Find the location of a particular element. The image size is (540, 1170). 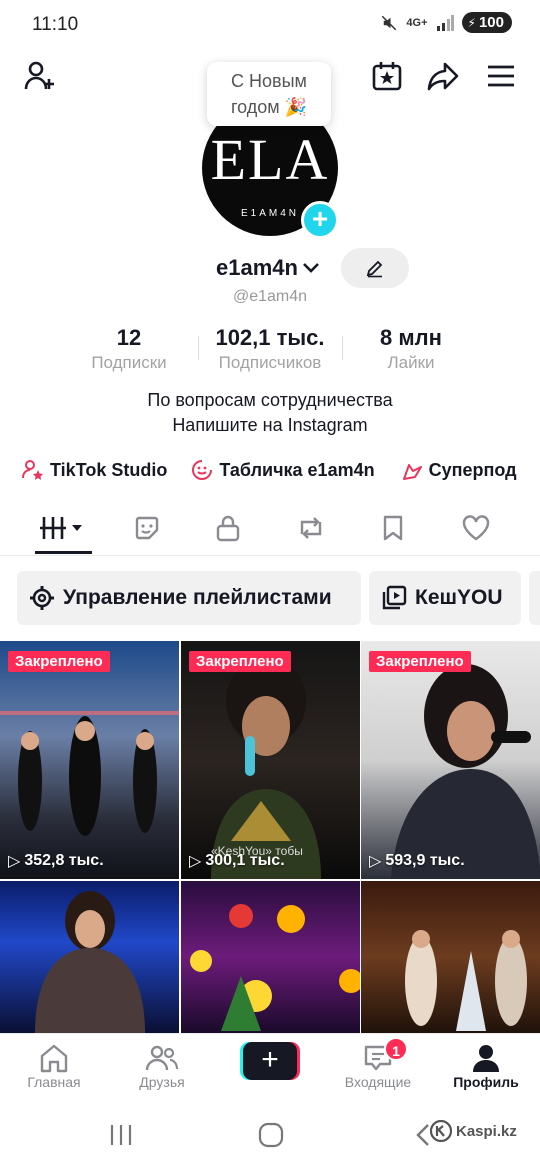

create-button: + is located at coordinates (270, 1061).